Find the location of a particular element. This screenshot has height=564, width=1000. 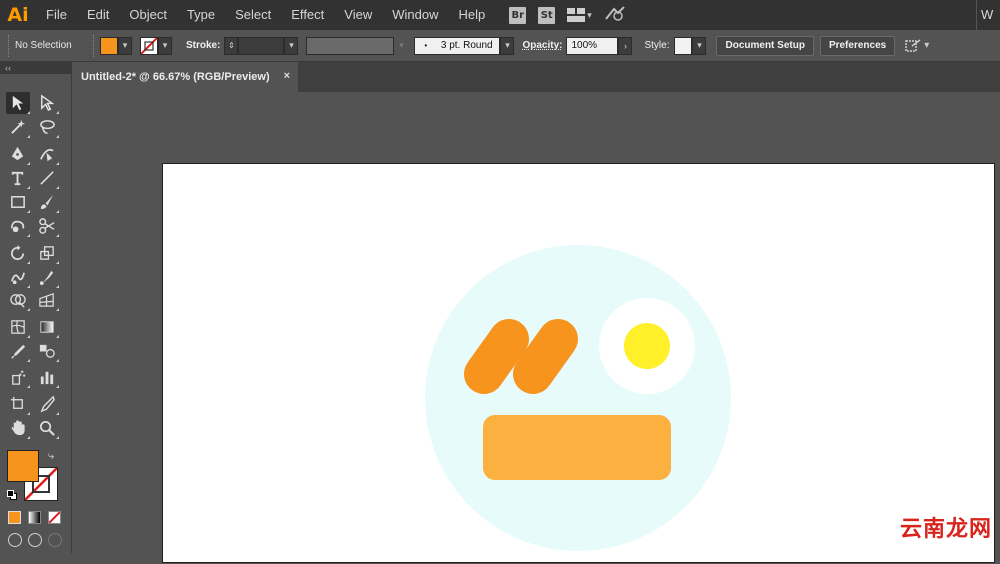

lasso-tool is located at coordinates (47, 127).